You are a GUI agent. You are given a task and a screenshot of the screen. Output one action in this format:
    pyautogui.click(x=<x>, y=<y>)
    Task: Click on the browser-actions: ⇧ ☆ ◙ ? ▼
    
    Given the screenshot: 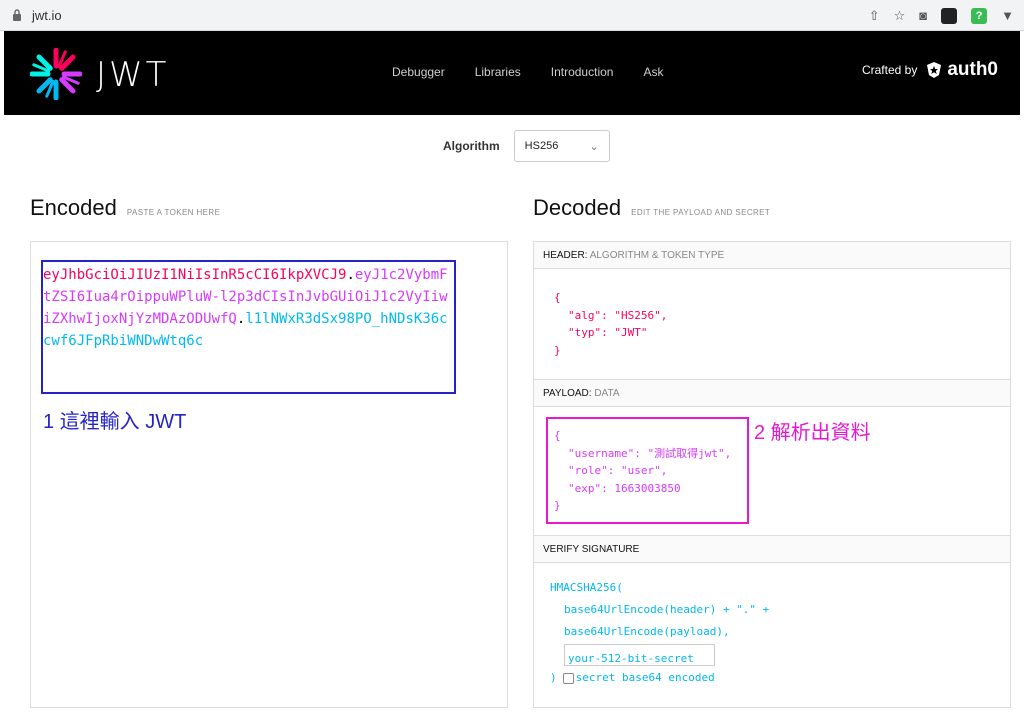 What is the action you would take?
    pyautogui.click(x=941, y=16)
    